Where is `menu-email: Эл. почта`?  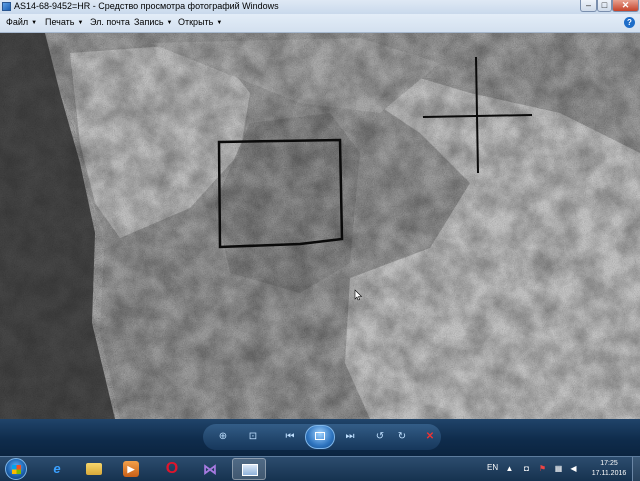
menu-email: Эл. почта is located at coordinates (110, 22).